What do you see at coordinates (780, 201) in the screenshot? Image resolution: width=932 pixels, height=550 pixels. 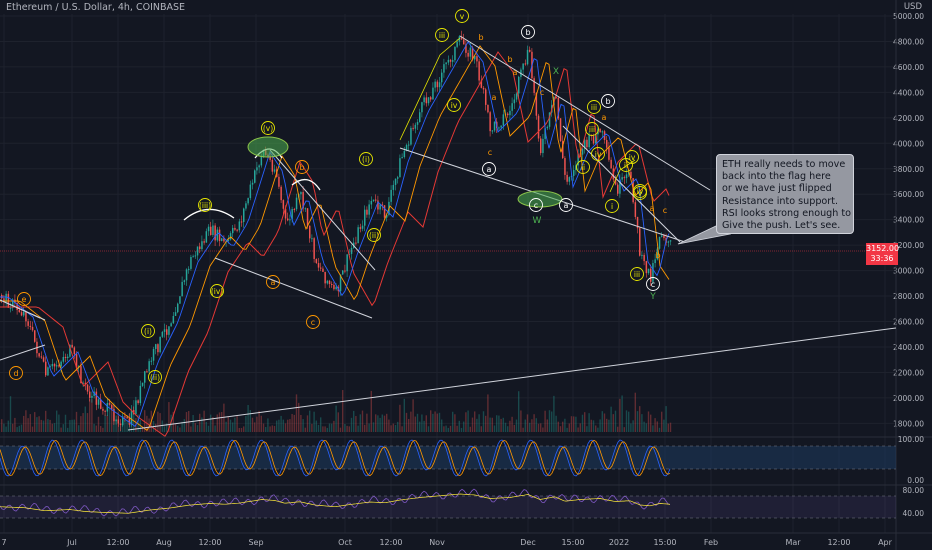 I see `annotation-line: Resistance into support.` at bounding box center [780, 201].